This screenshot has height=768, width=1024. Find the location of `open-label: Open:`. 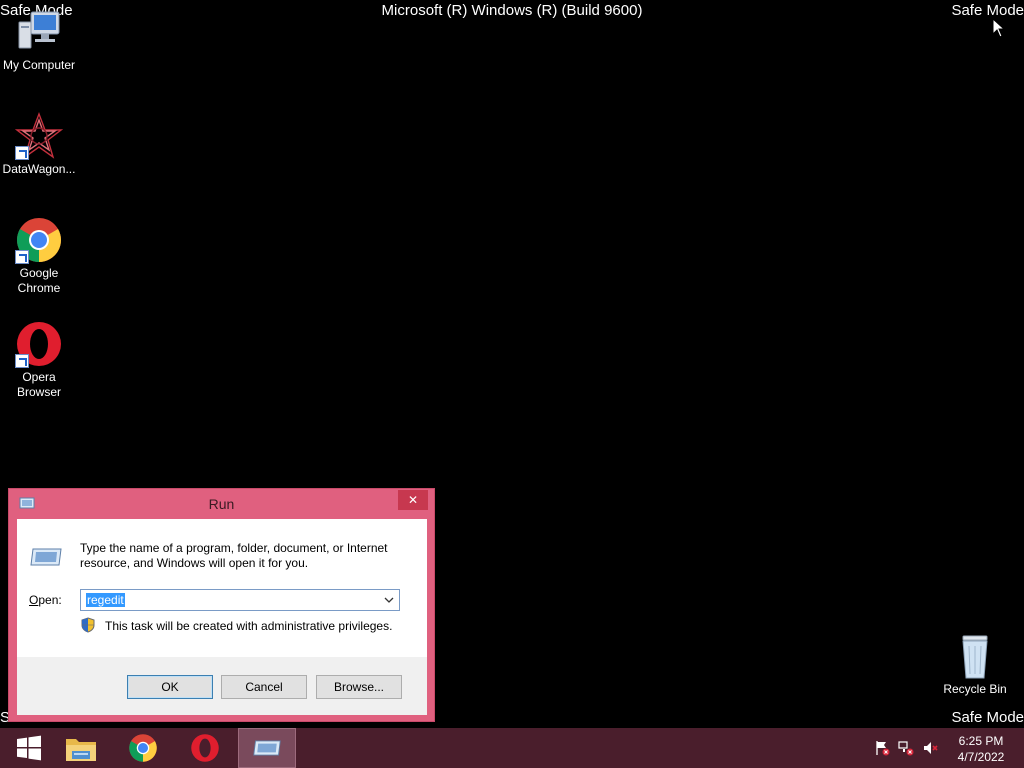

open-label: Open: is located at coordinates (45, 600).